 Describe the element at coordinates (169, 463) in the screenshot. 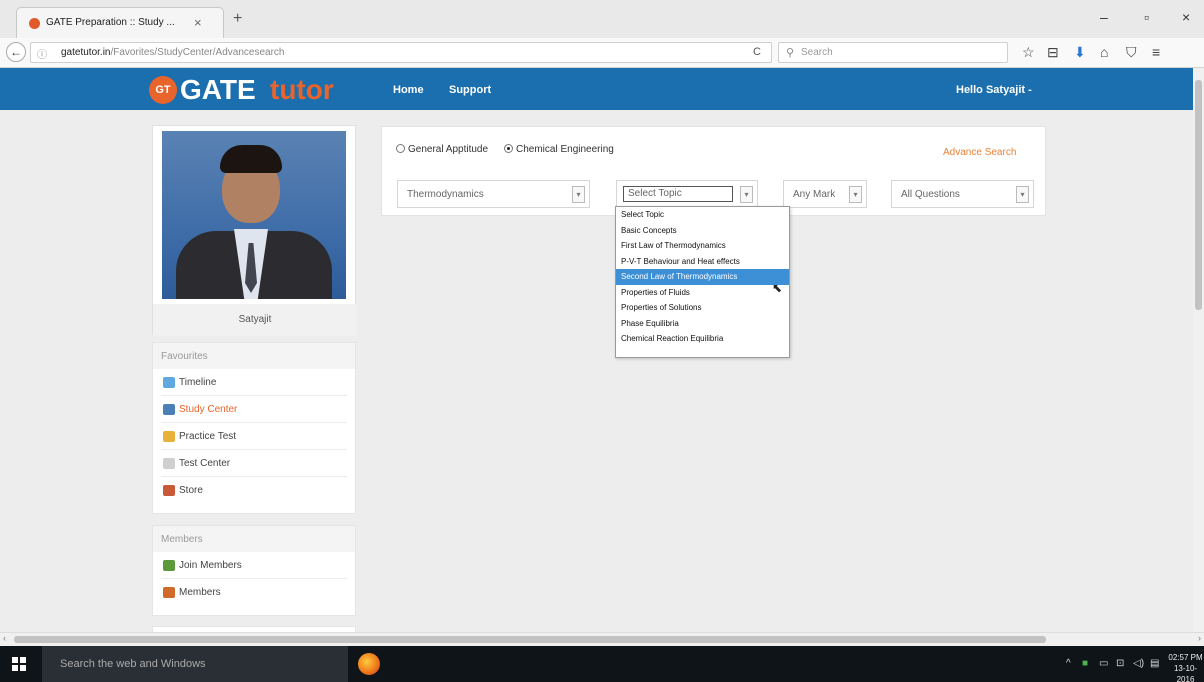

I see `test-center-icon` at that location.